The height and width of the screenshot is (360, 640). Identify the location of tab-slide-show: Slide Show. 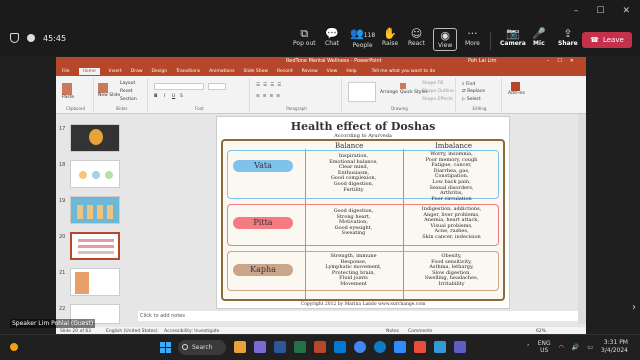
(255, 71).